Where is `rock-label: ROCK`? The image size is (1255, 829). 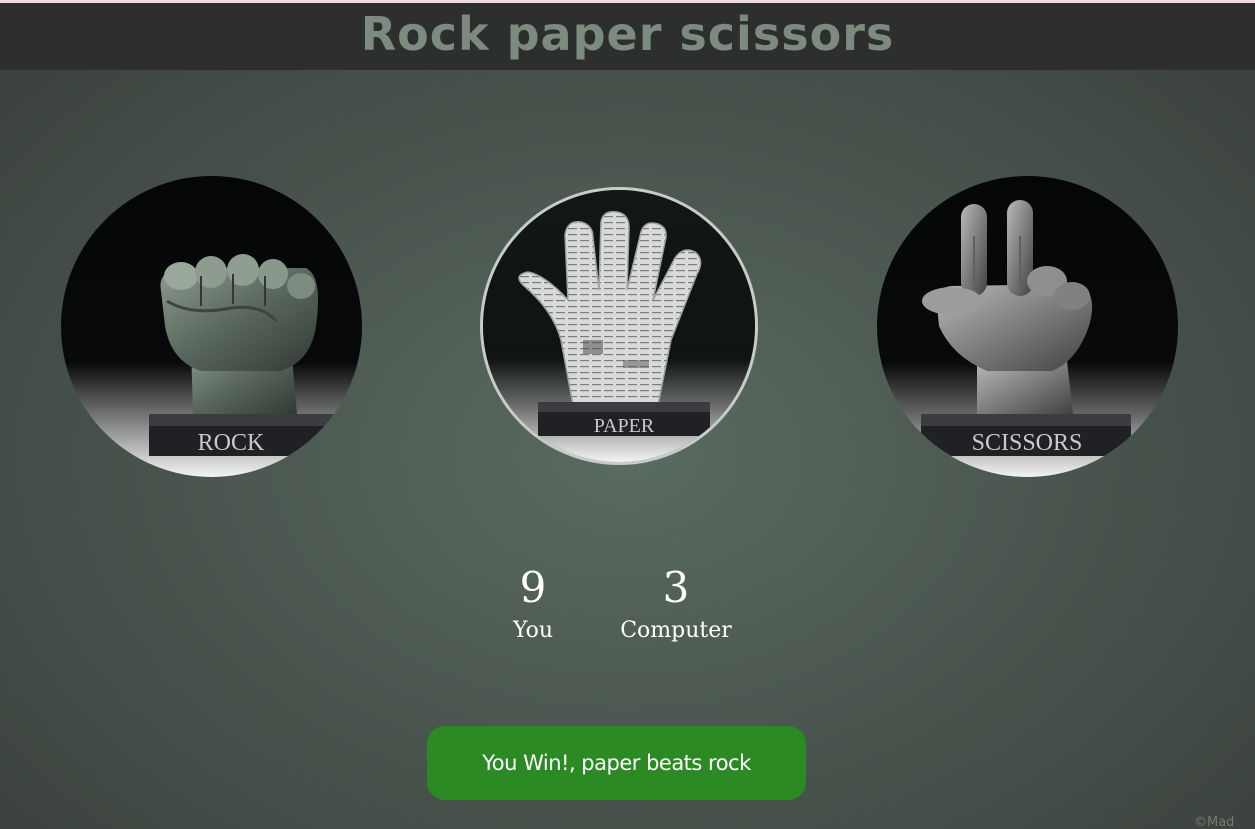
rock-label: ROCK is located at coordinates (231, 443).